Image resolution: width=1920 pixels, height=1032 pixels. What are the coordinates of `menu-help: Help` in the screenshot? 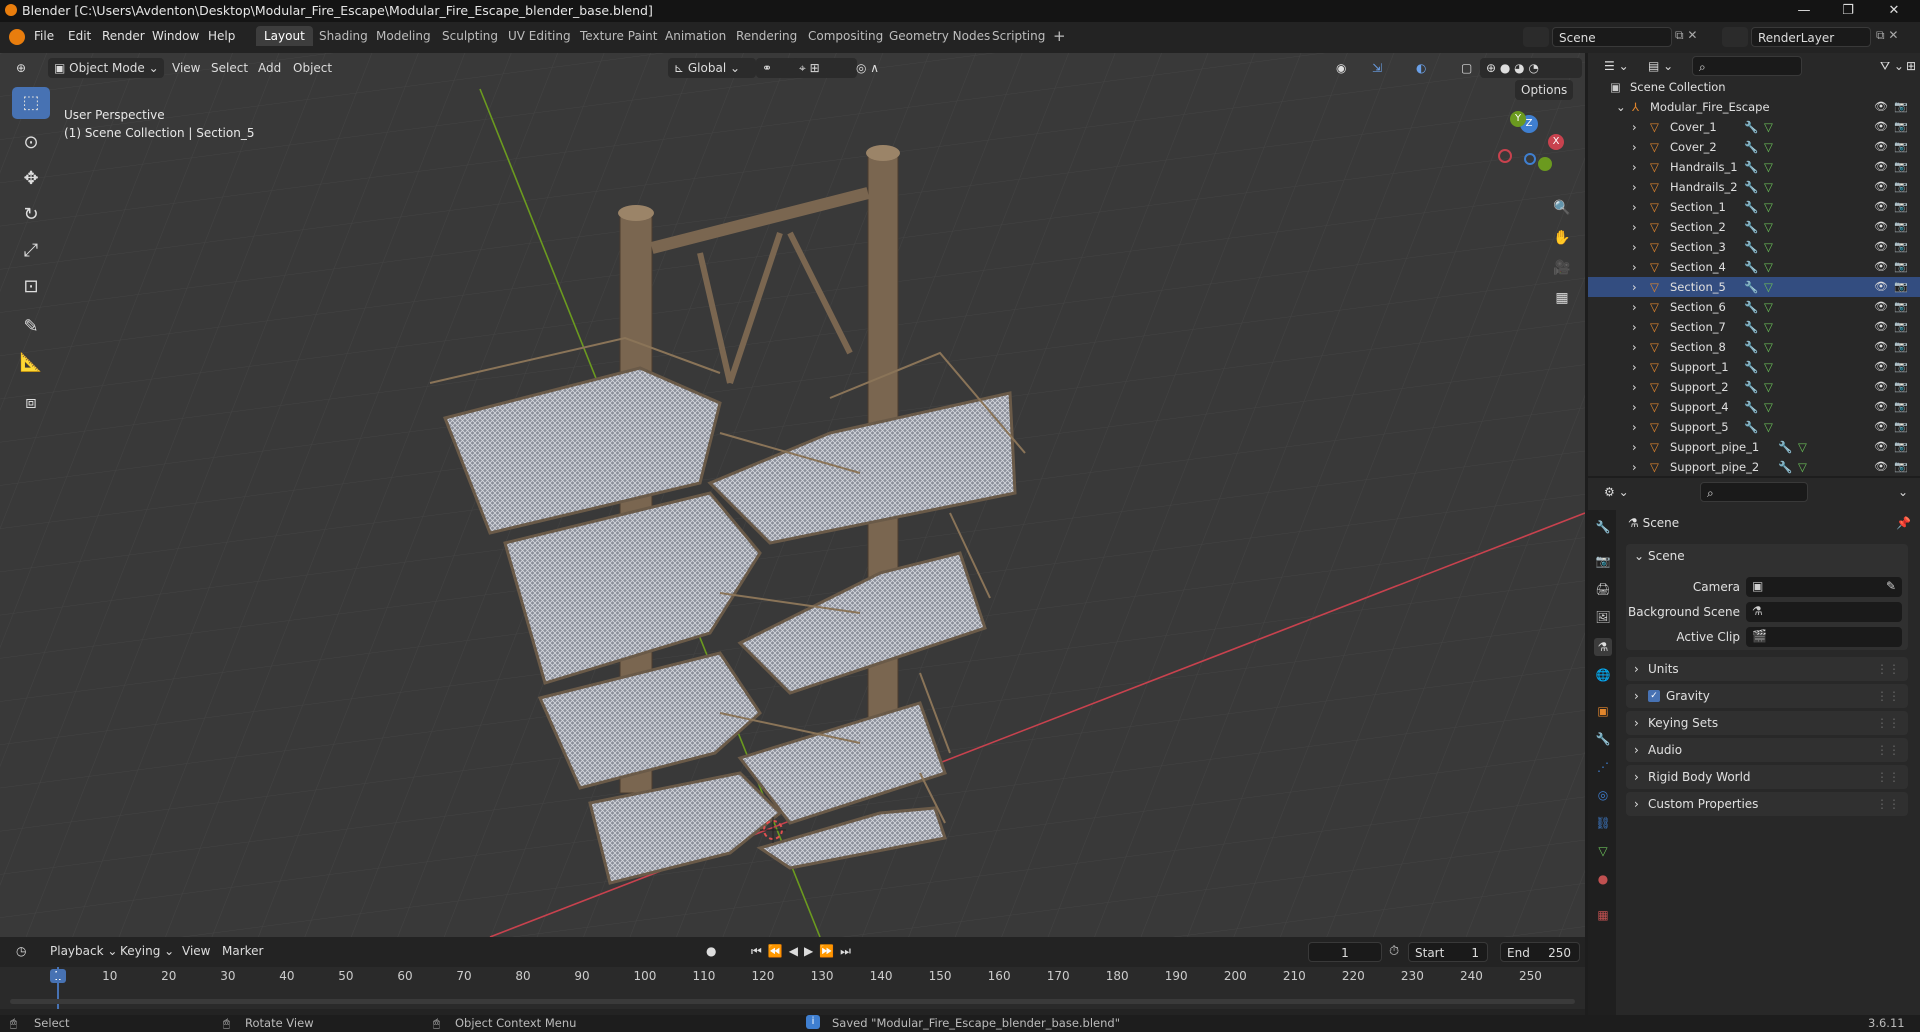 It's located at (221, 36).